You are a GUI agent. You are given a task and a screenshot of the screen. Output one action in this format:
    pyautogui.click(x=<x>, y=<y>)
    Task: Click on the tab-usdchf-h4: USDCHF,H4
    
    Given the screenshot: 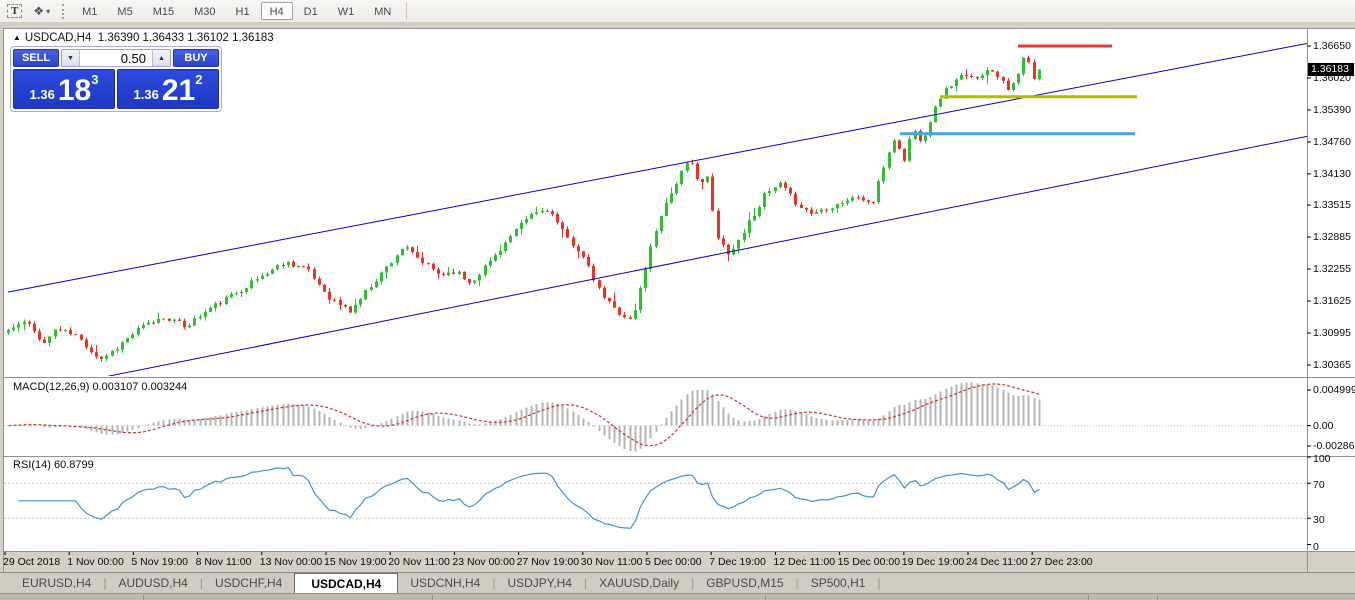 What is the action you would take?
    pyautogui.click(x=248, y=583)
    